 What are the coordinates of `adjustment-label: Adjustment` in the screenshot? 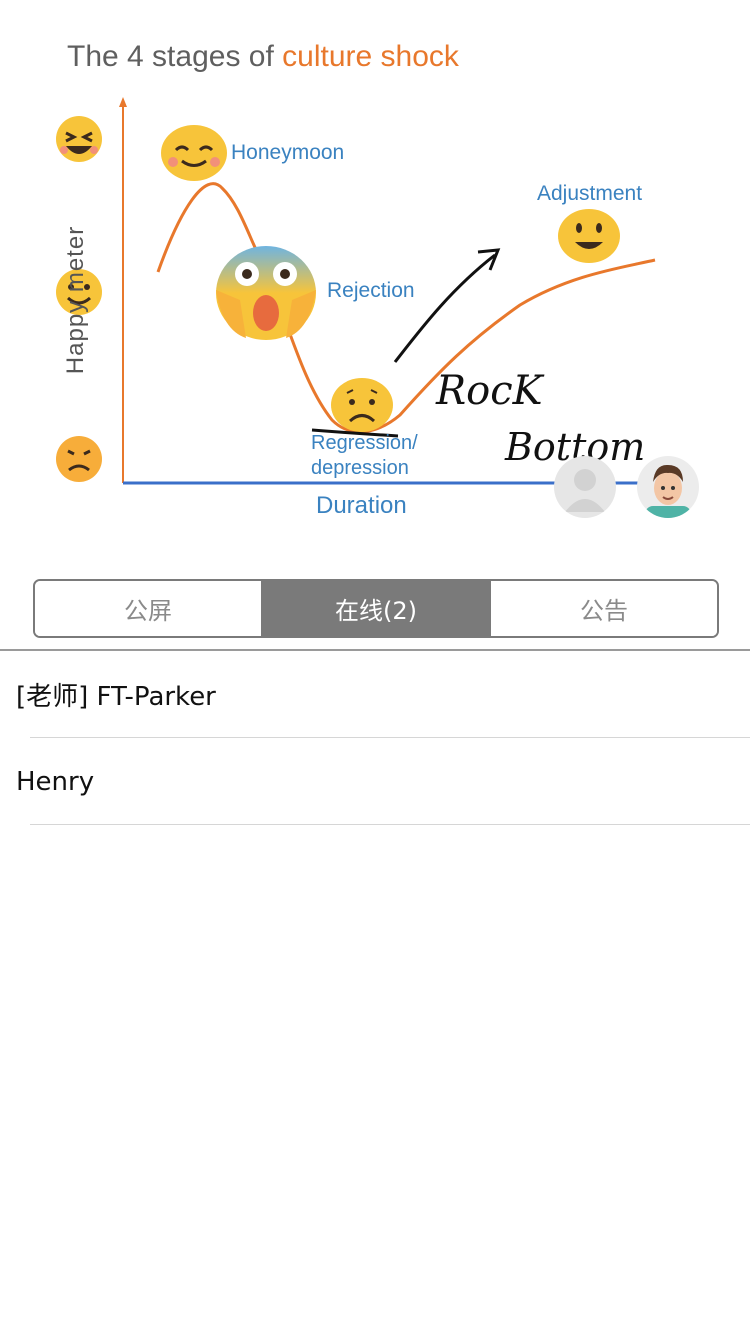 It's located at (590, 193).